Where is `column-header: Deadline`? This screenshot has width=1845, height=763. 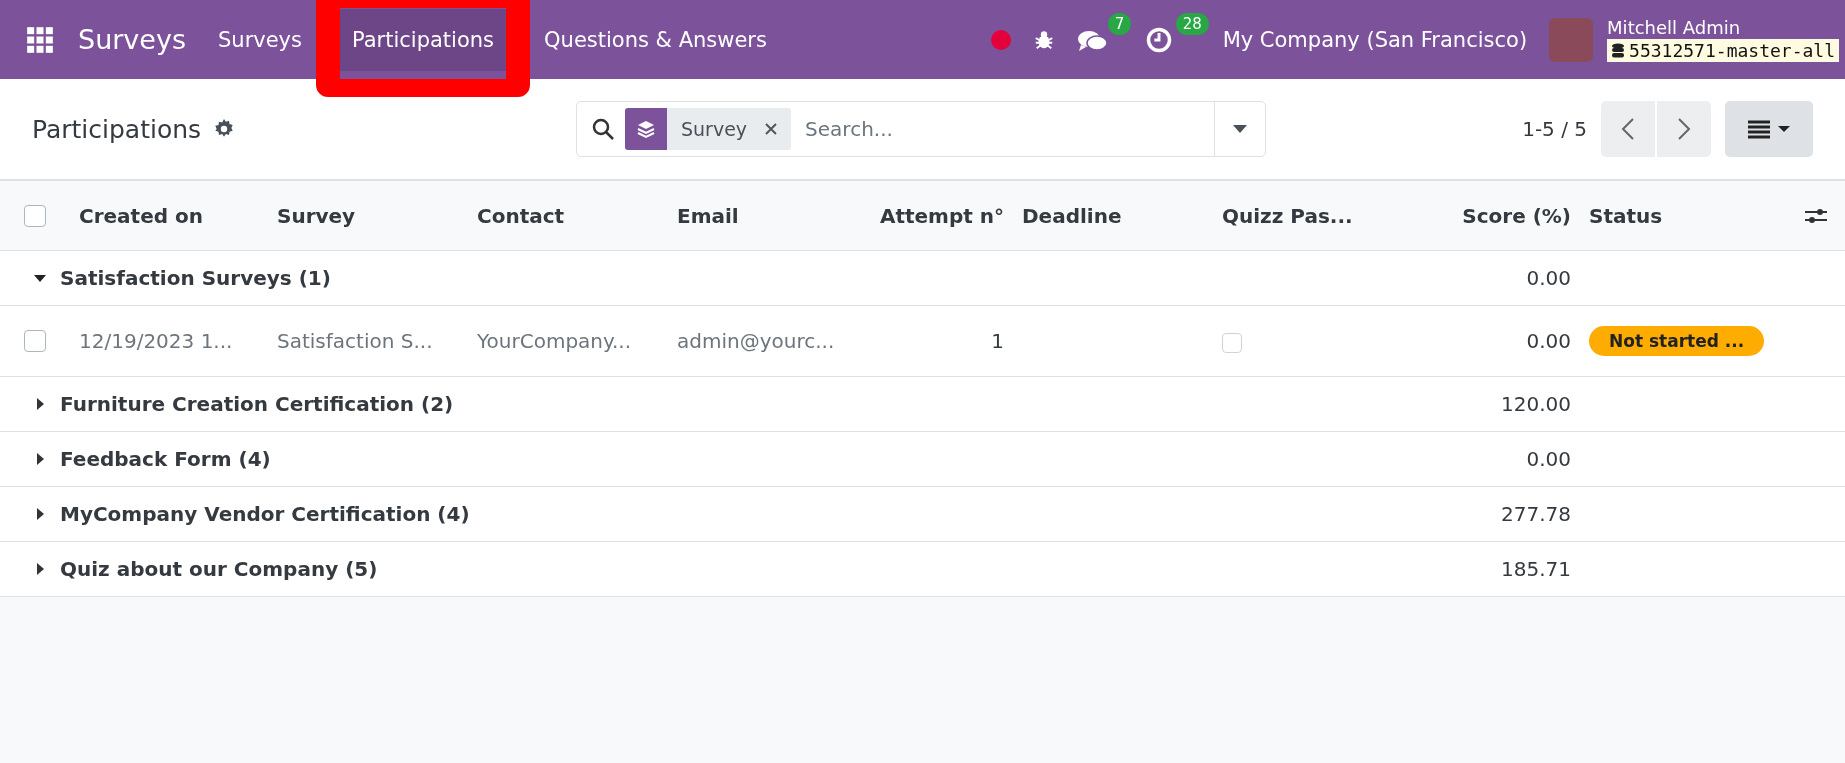 column-header: Deadline is located at coordinates (1113, 215).